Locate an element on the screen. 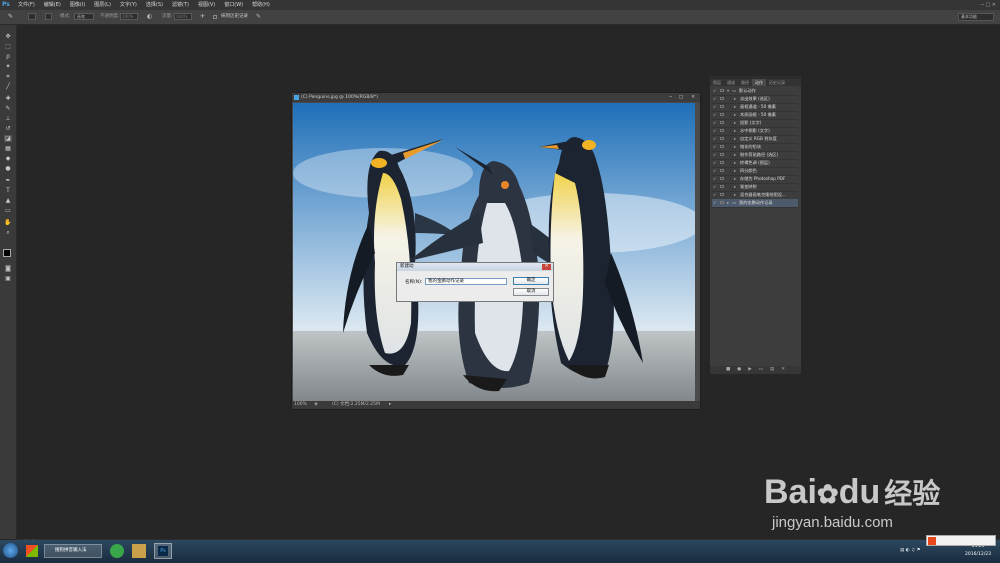  app-pinned-icon is located at coordinates (32, 551).